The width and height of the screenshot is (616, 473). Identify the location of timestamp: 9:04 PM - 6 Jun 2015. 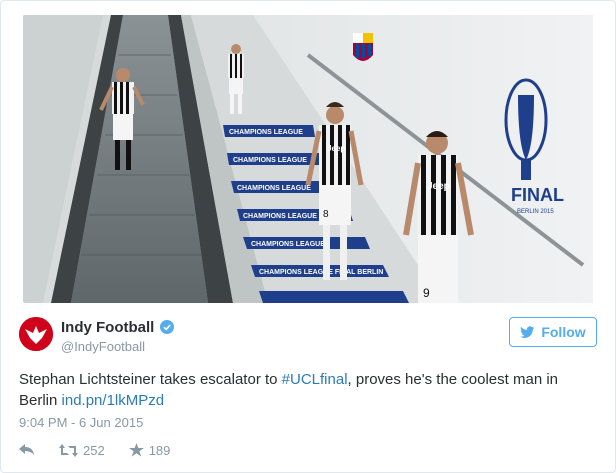
(81, 422).